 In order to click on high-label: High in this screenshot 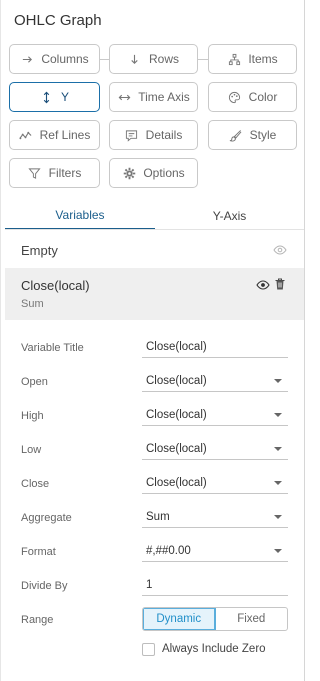, I will do `click(32, 416)`.